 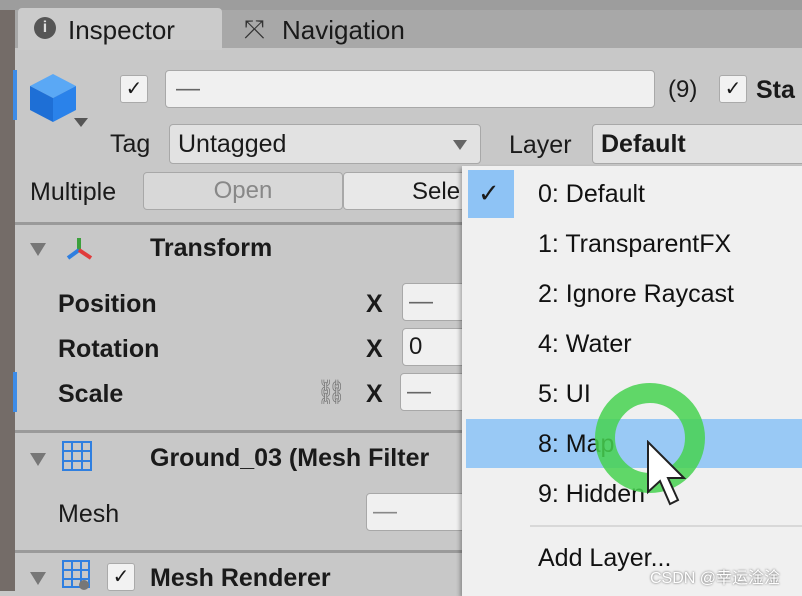 I want to click on tag-dropdown: Untagged, so click(x=325, y=144).